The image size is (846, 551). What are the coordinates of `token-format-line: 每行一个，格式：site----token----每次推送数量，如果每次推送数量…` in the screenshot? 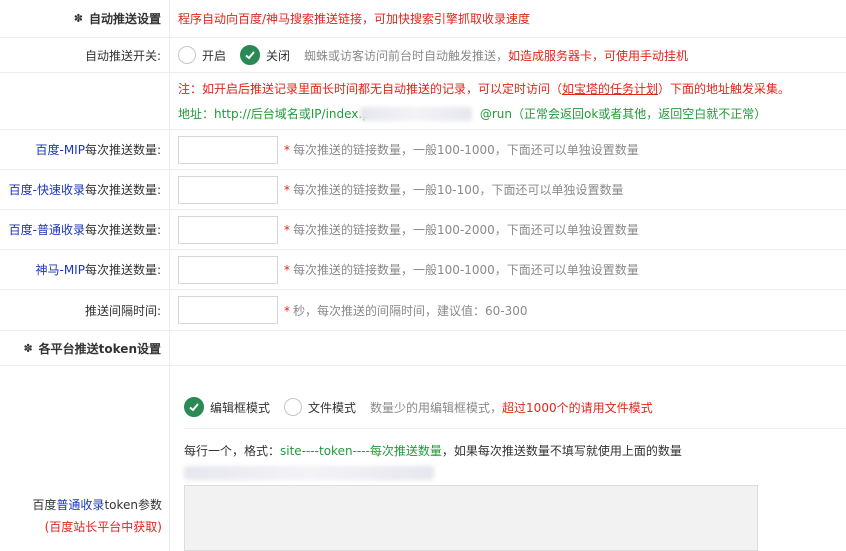 It's located at (433, 451).